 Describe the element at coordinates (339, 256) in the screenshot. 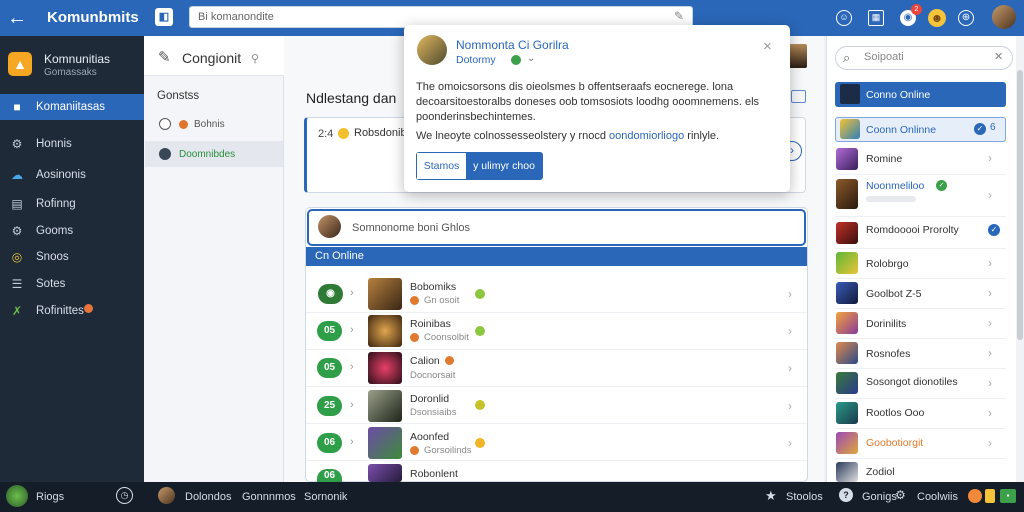

I see `list-header-label: Cn Online` at that location.